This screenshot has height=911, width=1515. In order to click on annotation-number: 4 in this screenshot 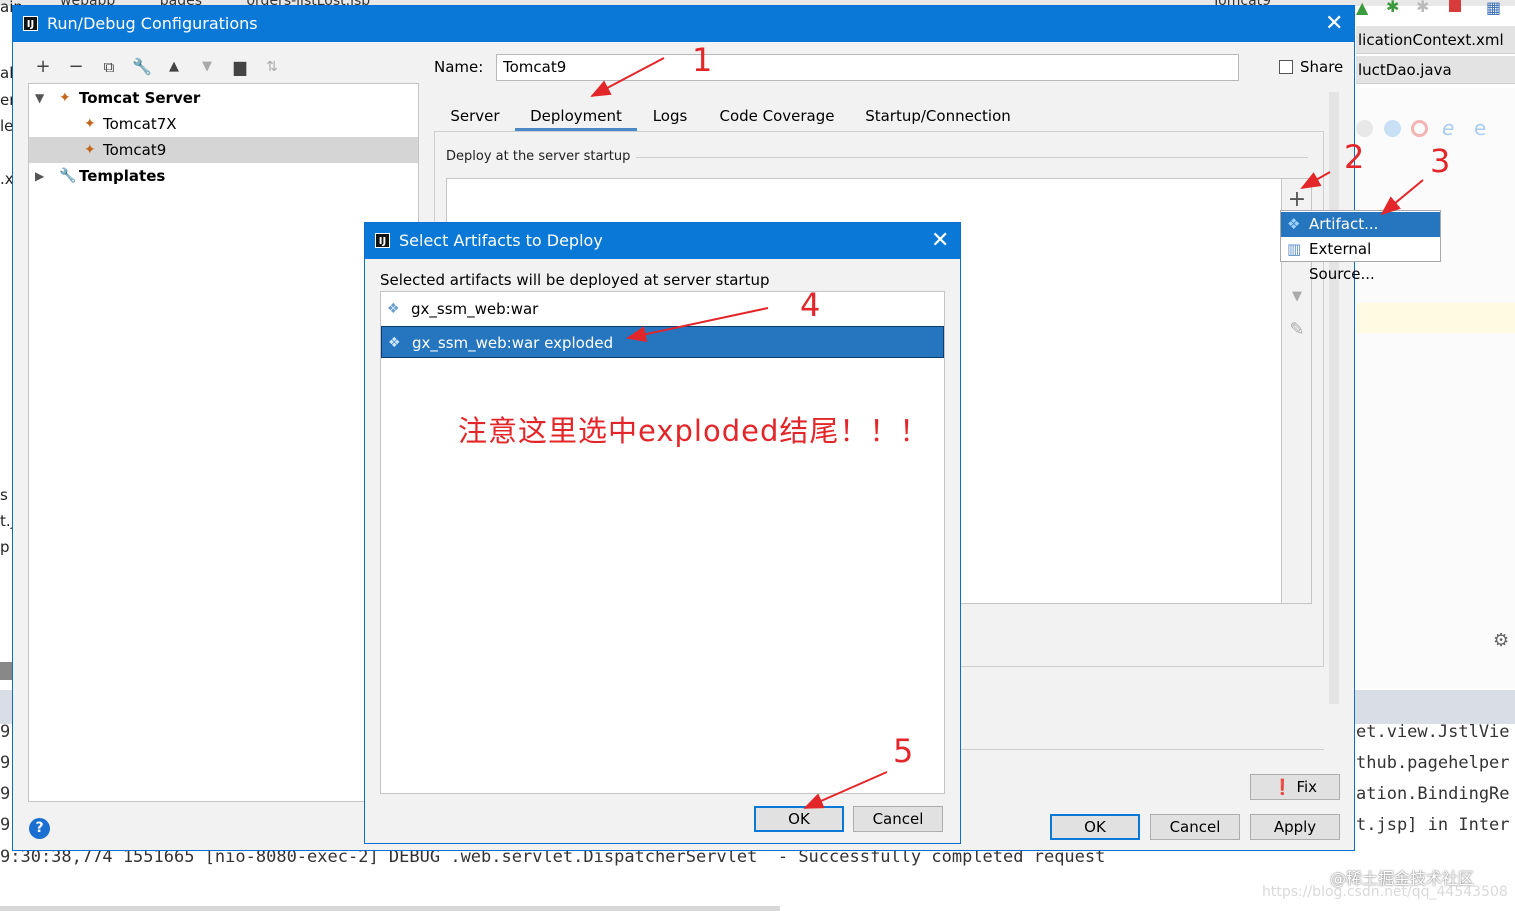, I will do `click(810, 305)`.